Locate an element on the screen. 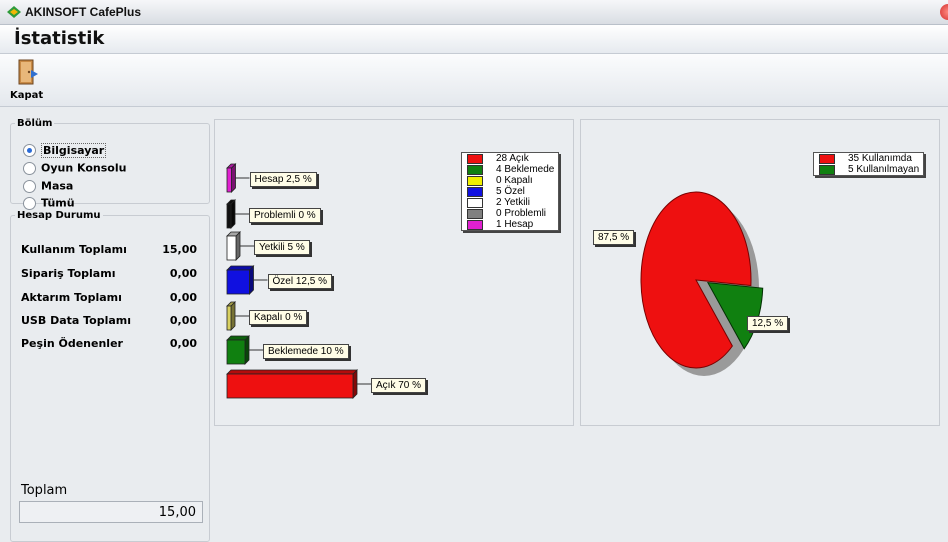 The width and height of the screenshot is (948, 542). bar-hesap is located at coordinates (231, 178).